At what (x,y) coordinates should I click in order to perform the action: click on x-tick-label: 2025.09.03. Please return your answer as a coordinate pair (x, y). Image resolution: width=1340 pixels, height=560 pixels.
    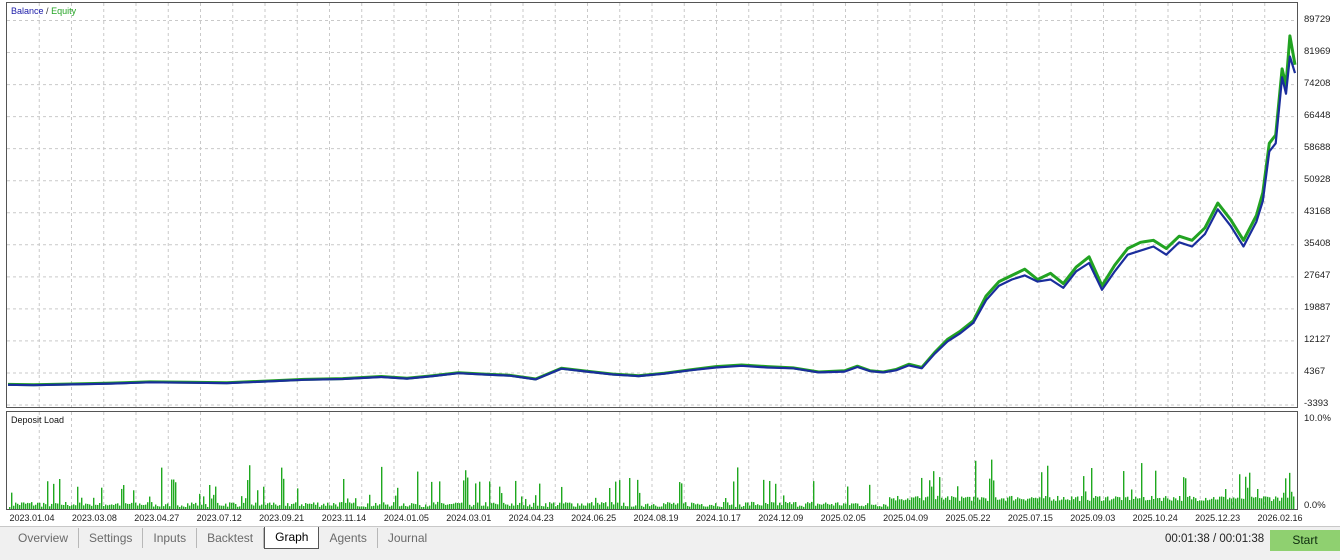
    Looking at the image, I should click on (1093, 518).